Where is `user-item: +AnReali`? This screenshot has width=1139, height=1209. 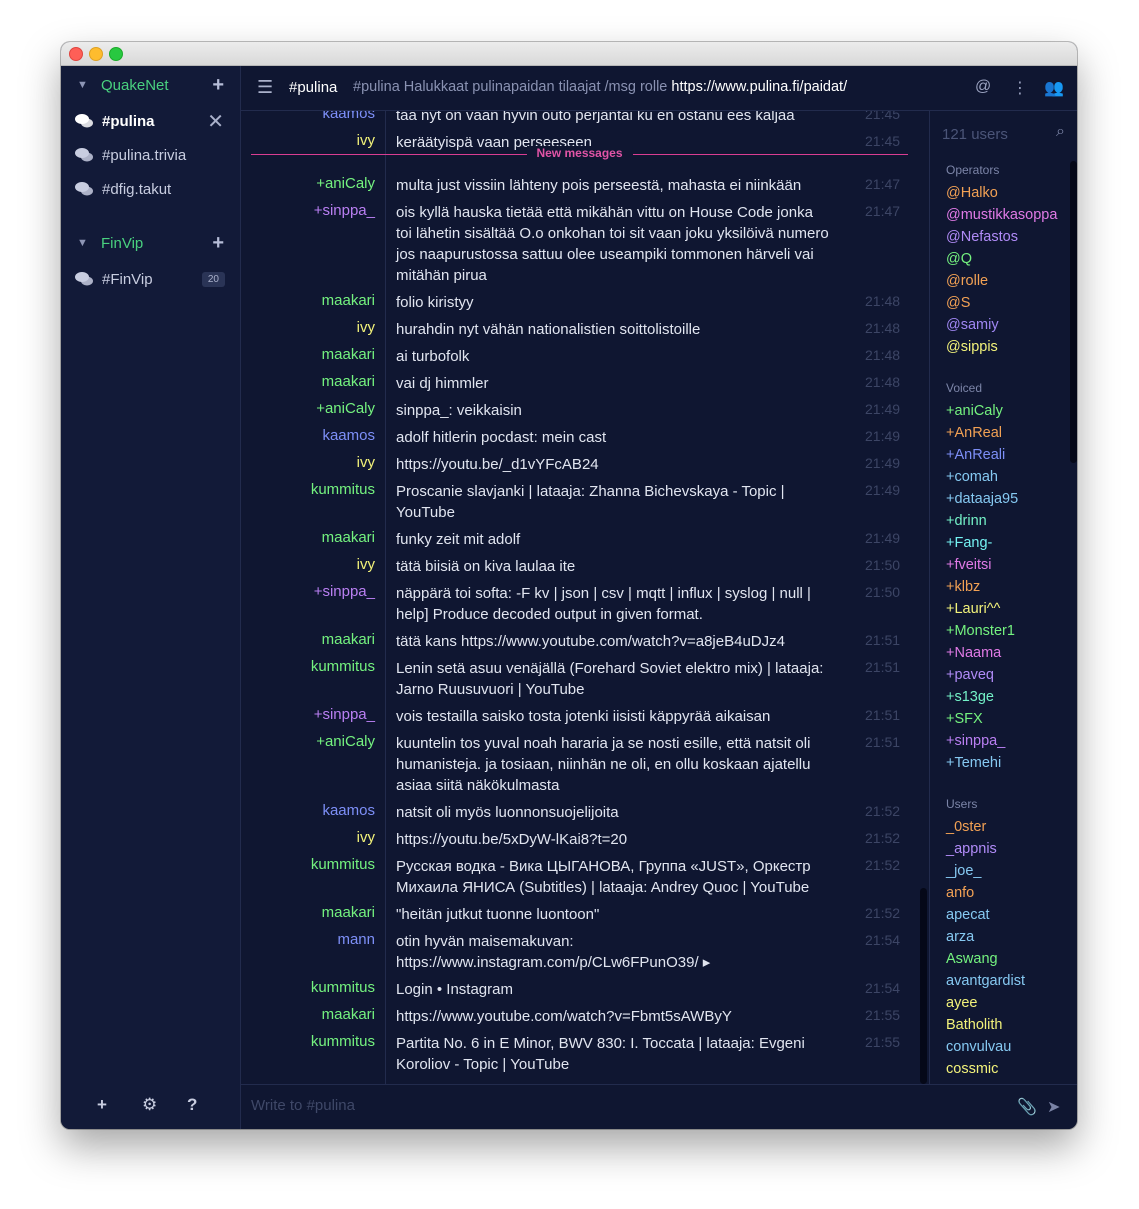 user-item: +AnReali is located at coordinates (975, 455).